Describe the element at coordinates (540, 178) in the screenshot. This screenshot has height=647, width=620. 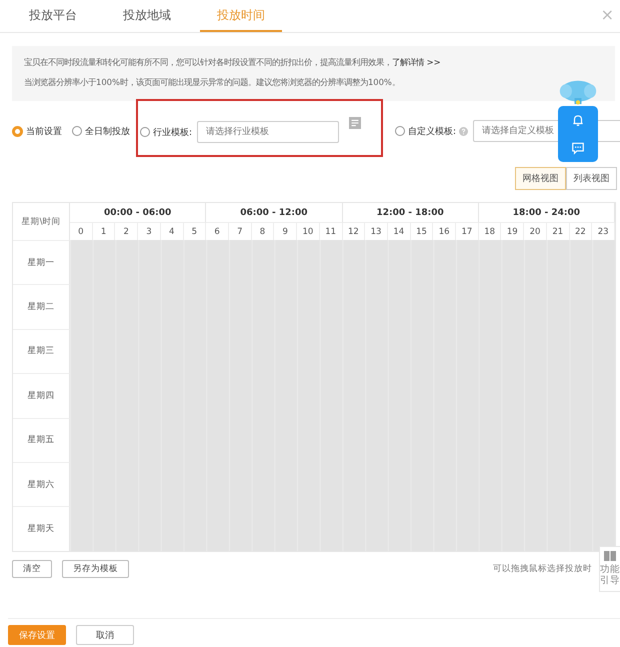
I see `view-toggle: 网格视图` at that location.